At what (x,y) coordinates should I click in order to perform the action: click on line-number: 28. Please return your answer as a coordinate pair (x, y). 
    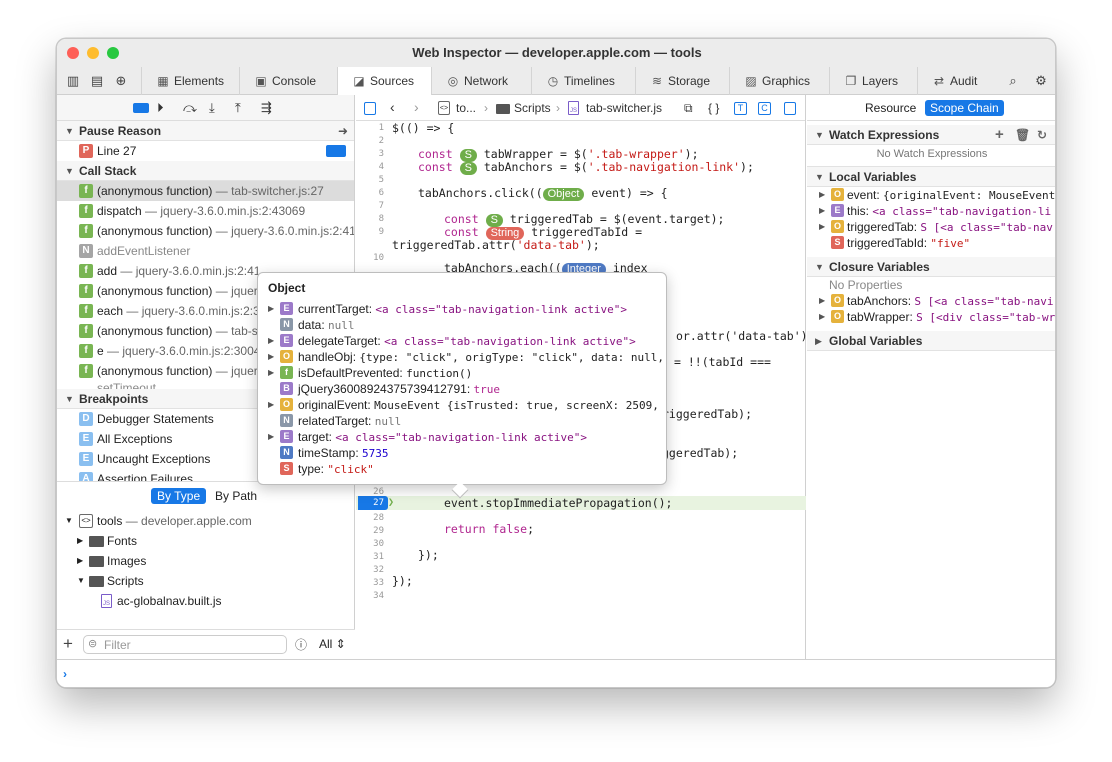
    Looking at the image, I should click on (370, 518).